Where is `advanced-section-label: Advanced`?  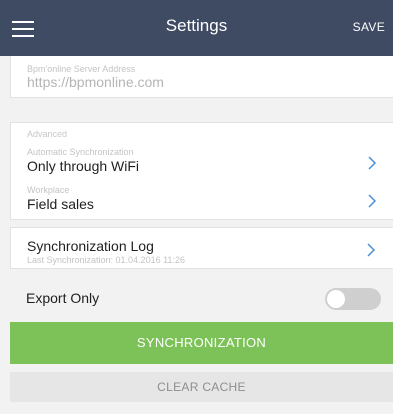
advanced-section-label: Advanced is located at coordinates (47, 134).